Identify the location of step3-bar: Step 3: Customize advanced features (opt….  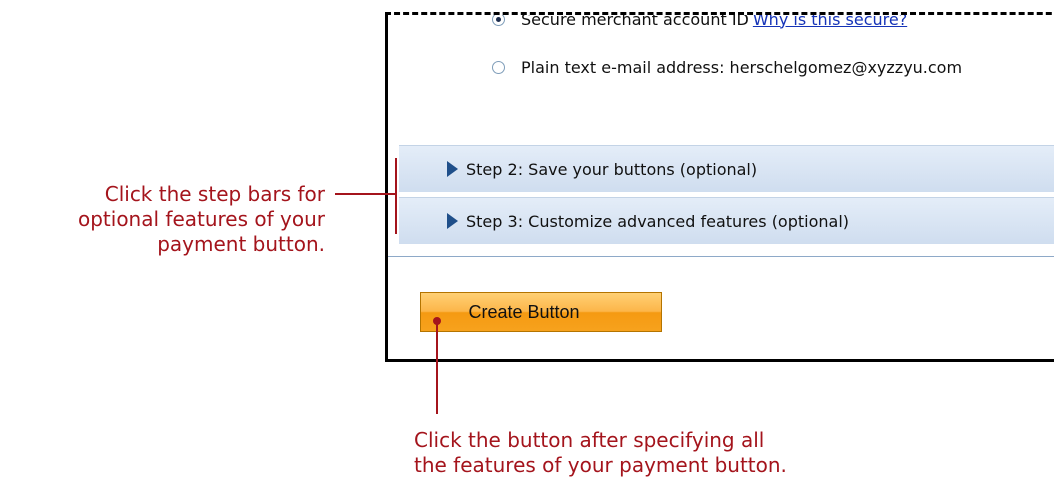
(726, 220).